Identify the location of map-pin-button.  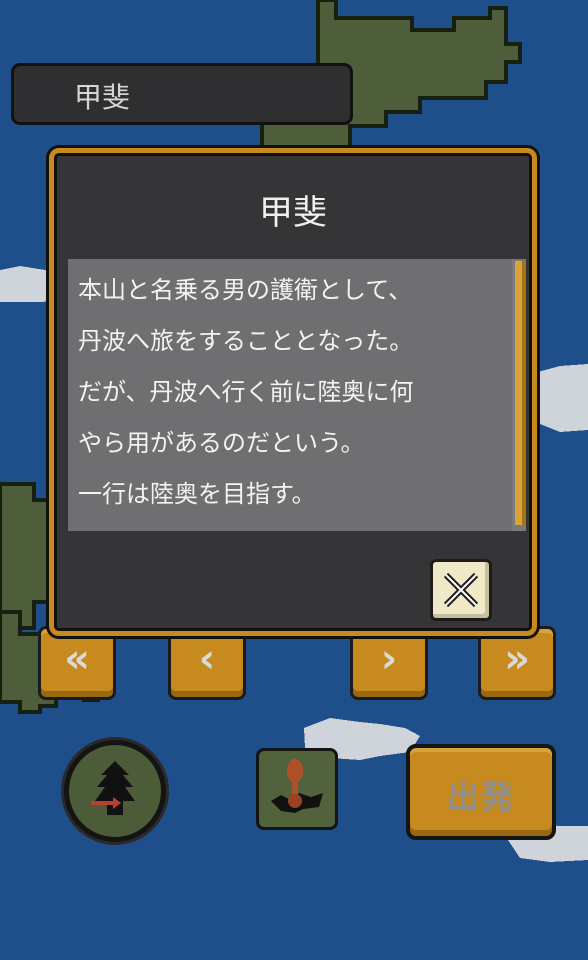
(297, 789).